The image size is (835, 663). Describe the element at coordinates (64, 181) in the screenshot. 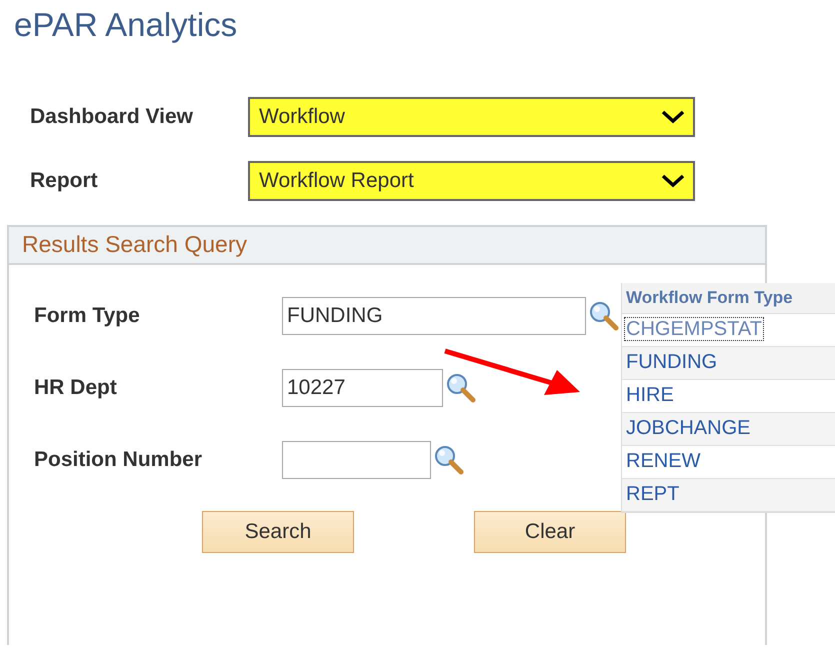

I see `field-label: Report` at that location.